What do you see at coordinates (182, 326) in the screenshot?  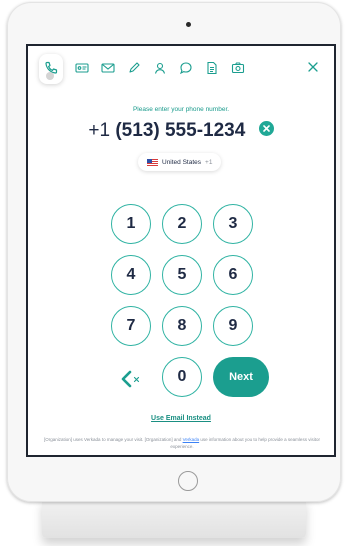 I see `key-8: 8` at bounding box center [182, 326].